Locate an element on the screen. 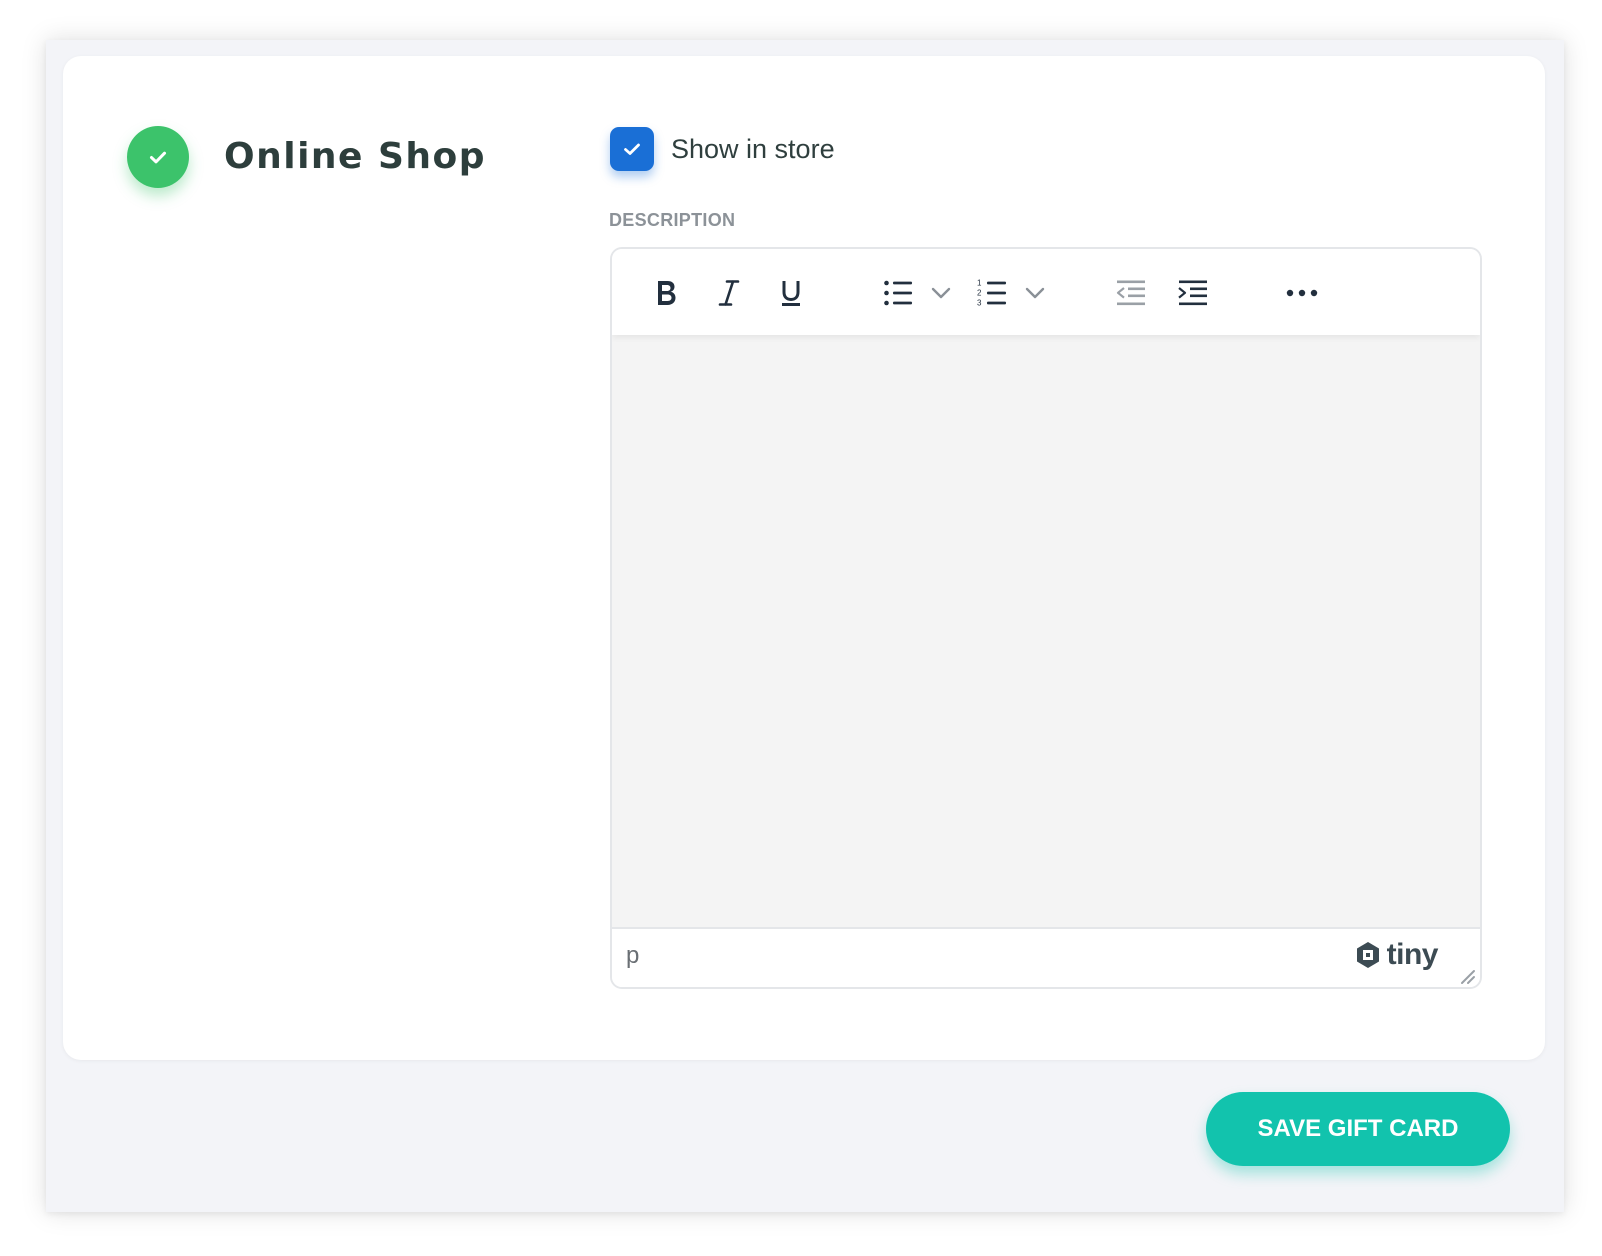  resize-handle-icon is located at coordinates (1466, 975).